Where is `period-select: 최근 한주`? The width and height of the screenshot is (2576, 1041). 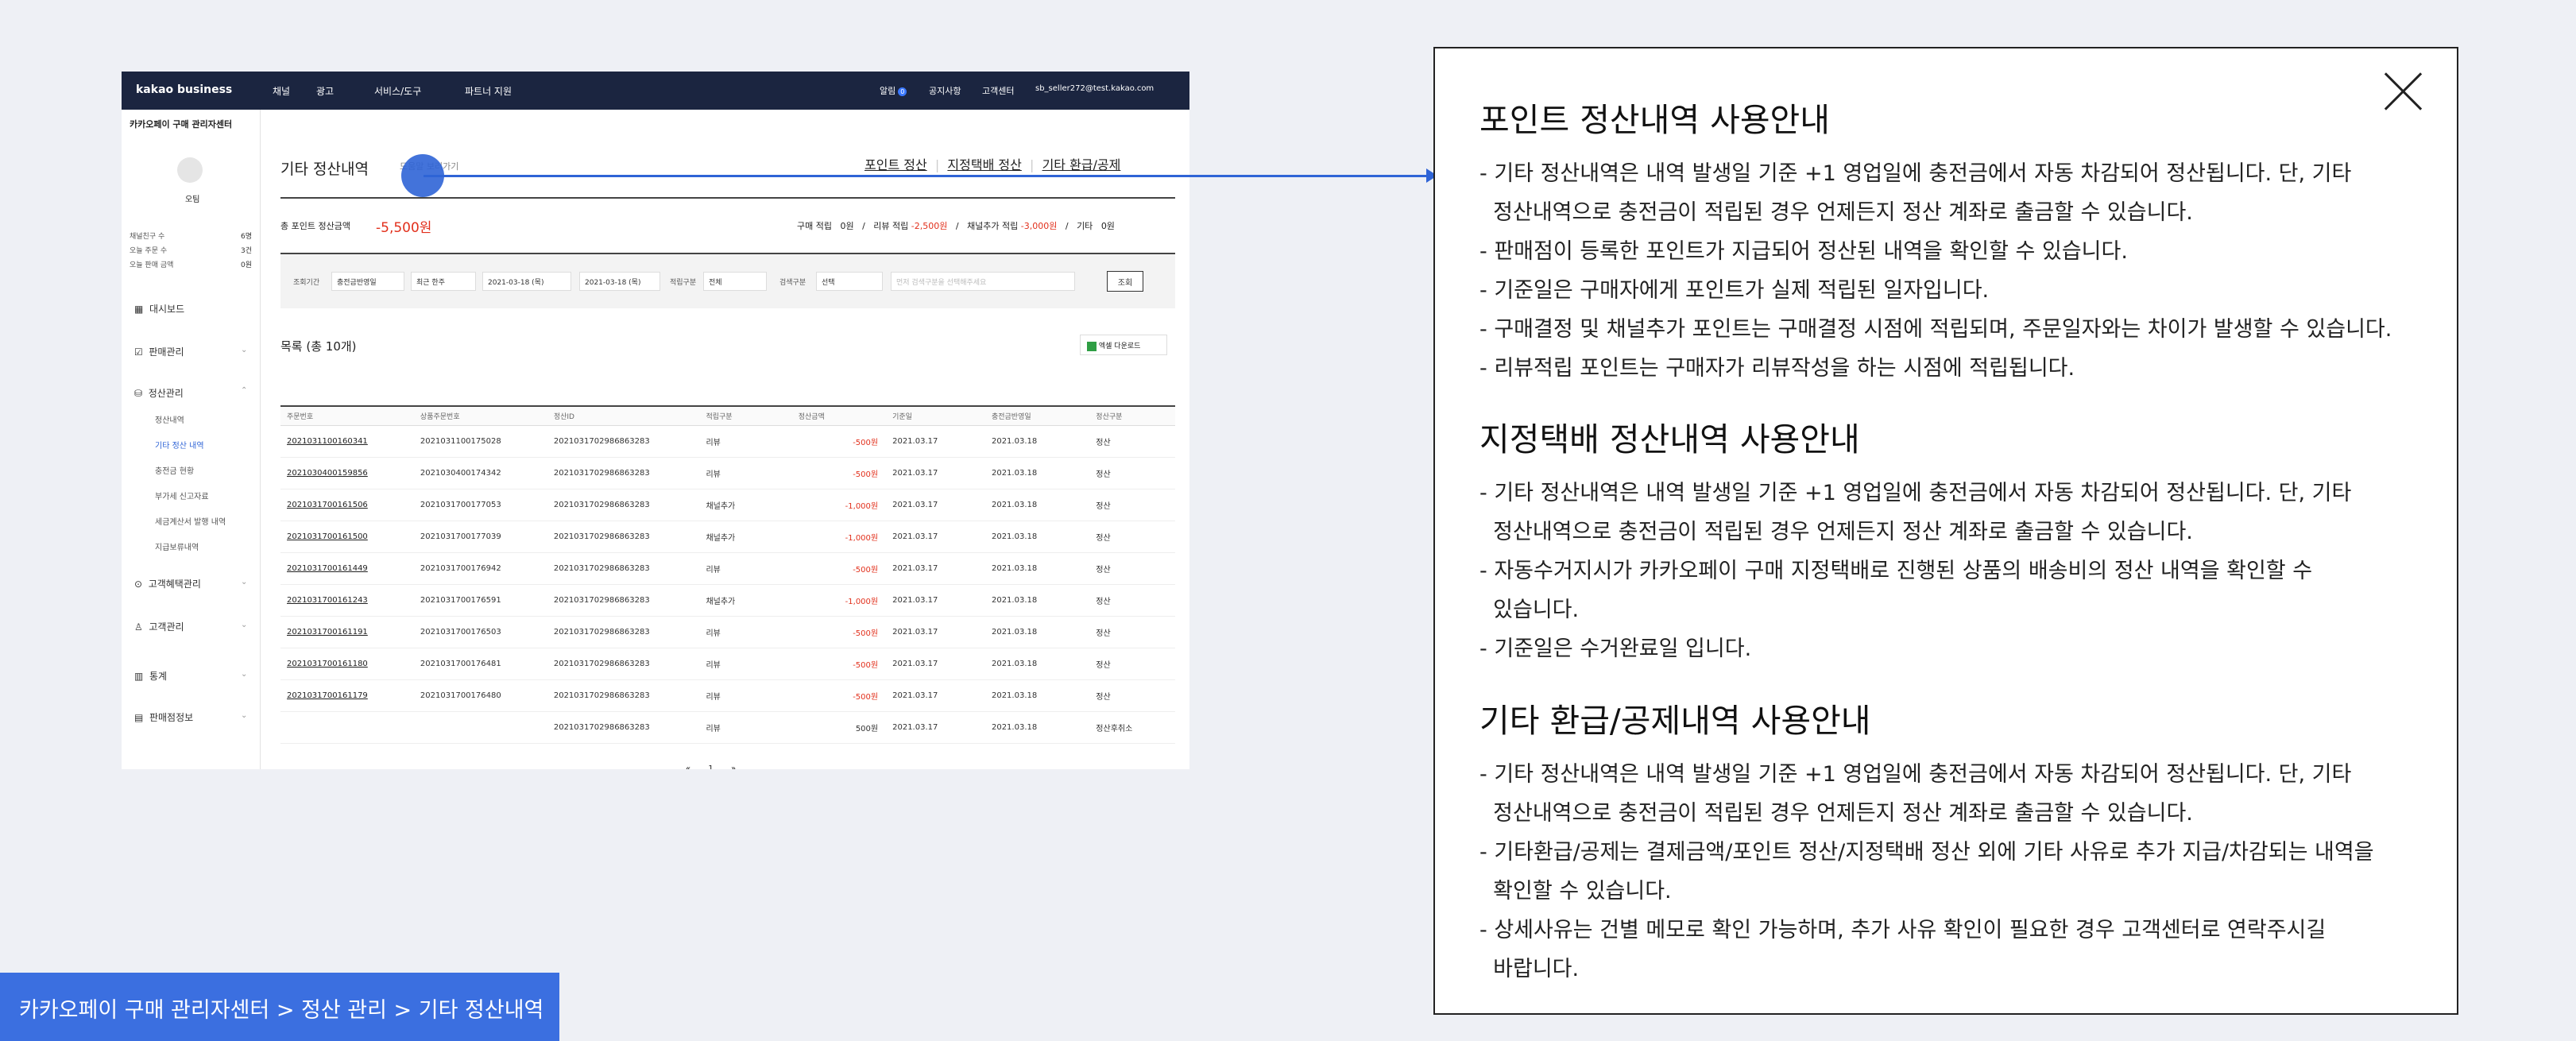
period-select: 최근 한주 is located at coordinates (443, 281).